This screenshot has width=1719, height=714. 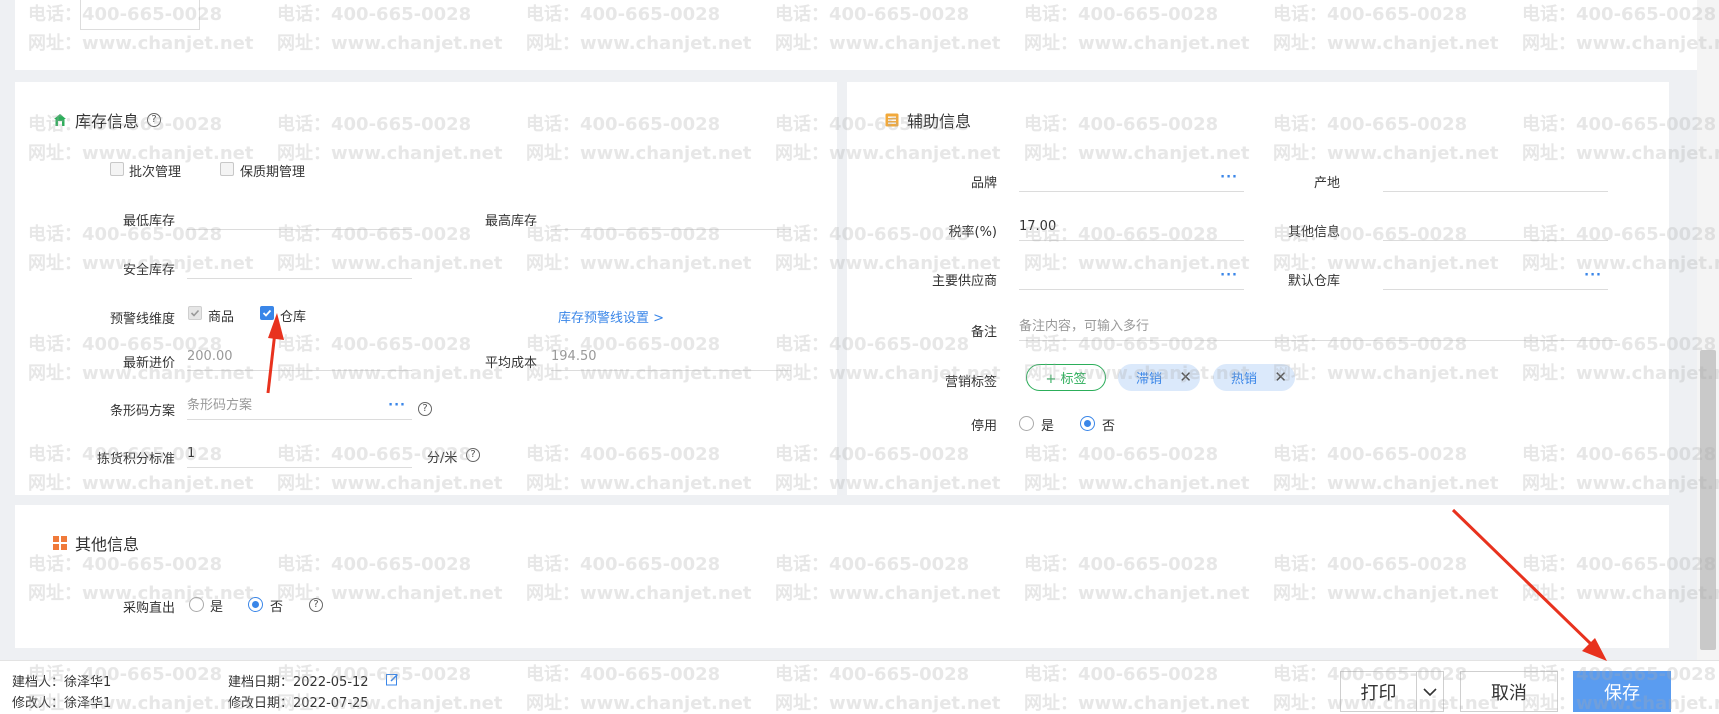 I want to click on max-stock-input, so click(x=671, y=217).